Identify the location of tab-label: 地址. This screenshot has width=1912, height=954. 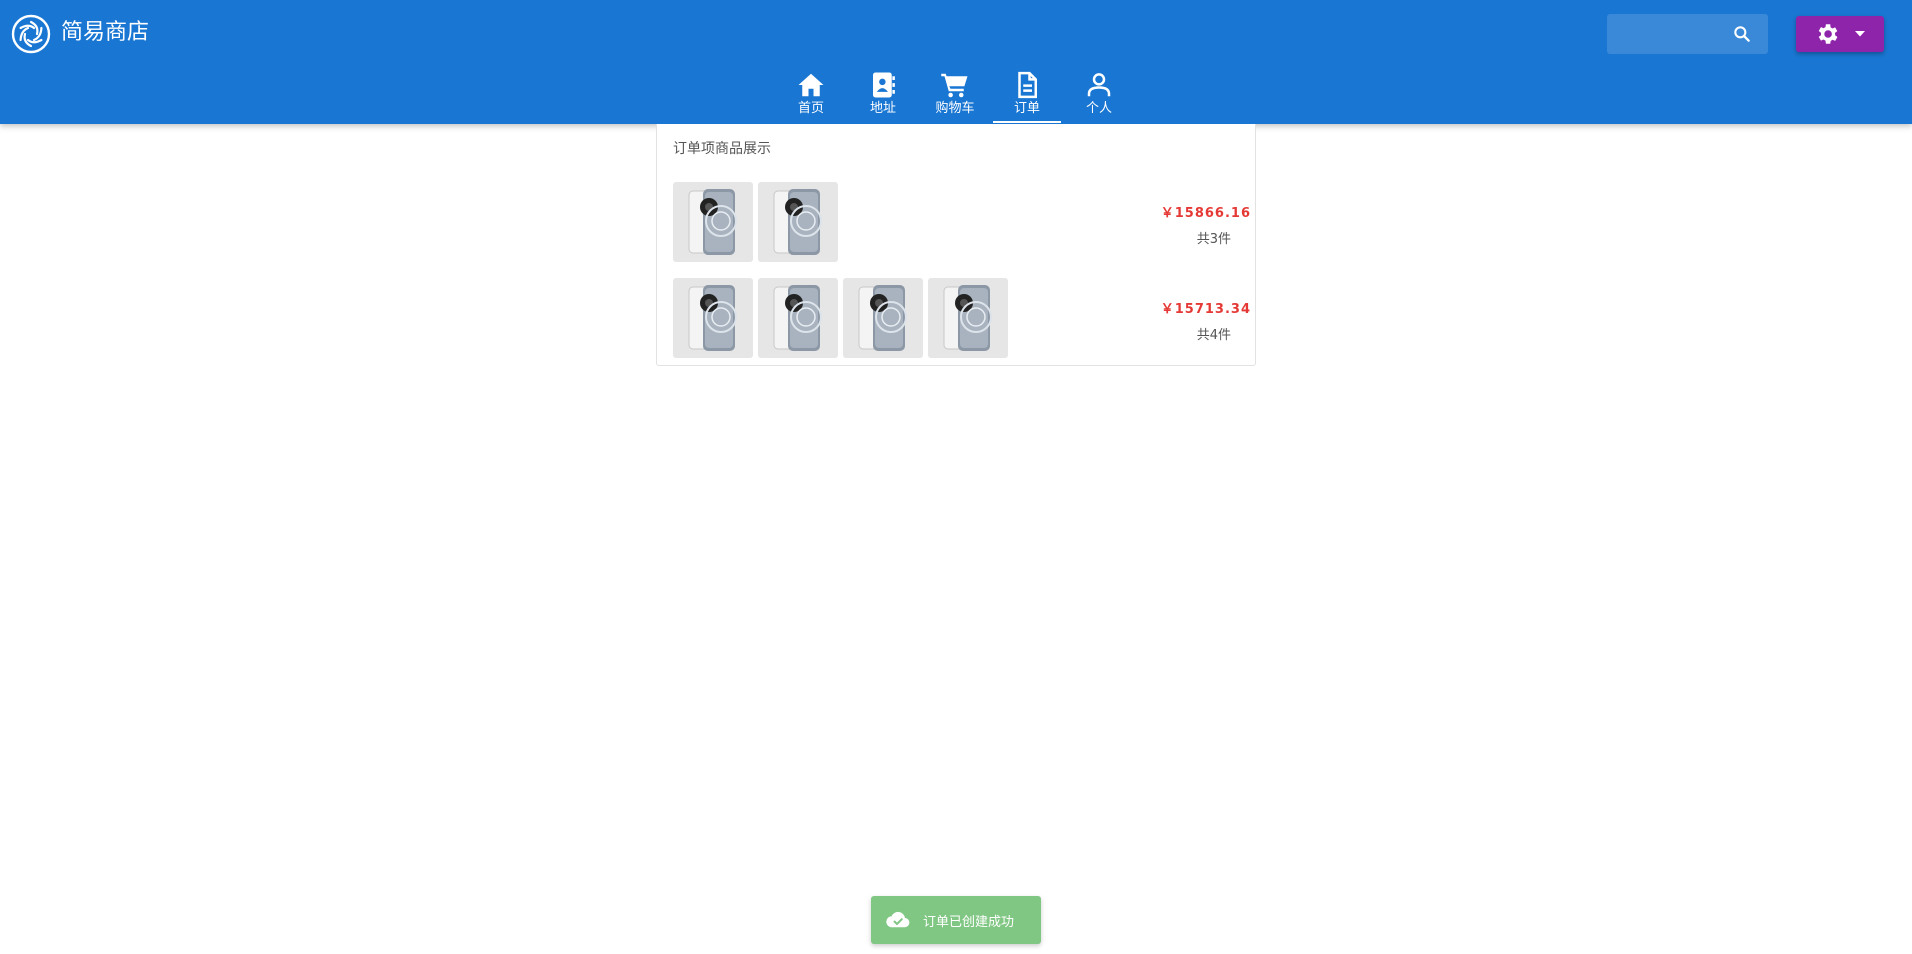
(882, 108).